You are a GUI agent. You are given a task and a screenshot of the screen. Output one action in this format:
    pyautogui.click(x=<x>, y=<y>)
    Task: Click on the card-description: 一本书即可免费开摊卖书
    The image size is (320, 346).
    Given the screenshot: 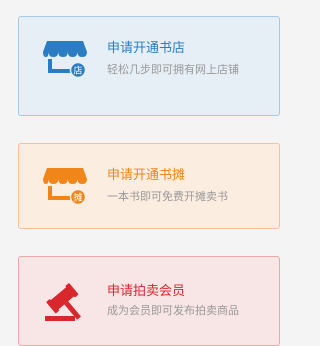 What is the action you would take?
    pyautogui.click(x=167, y=196)
    